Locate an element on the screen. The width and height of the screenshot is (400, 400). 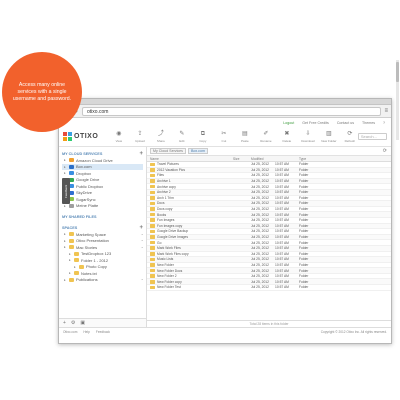
sidebar-item-label: Box.com is located at coordinates (84, 167).